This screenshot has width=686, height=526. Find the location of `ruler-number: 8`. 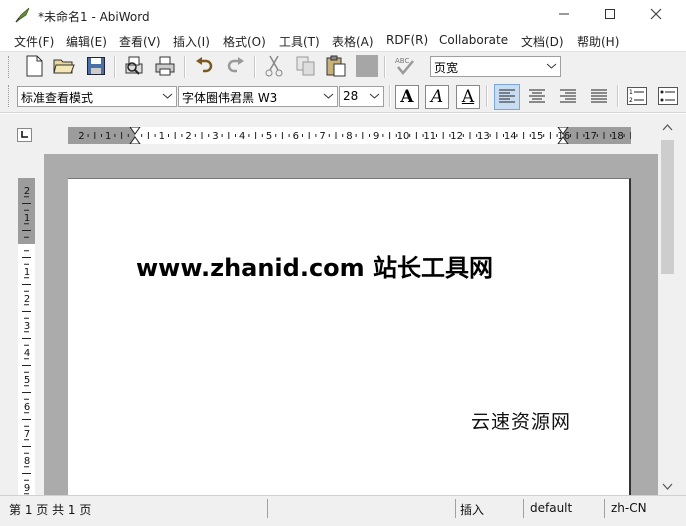

ruler-number: 8 is located at coordinates (27, 461).